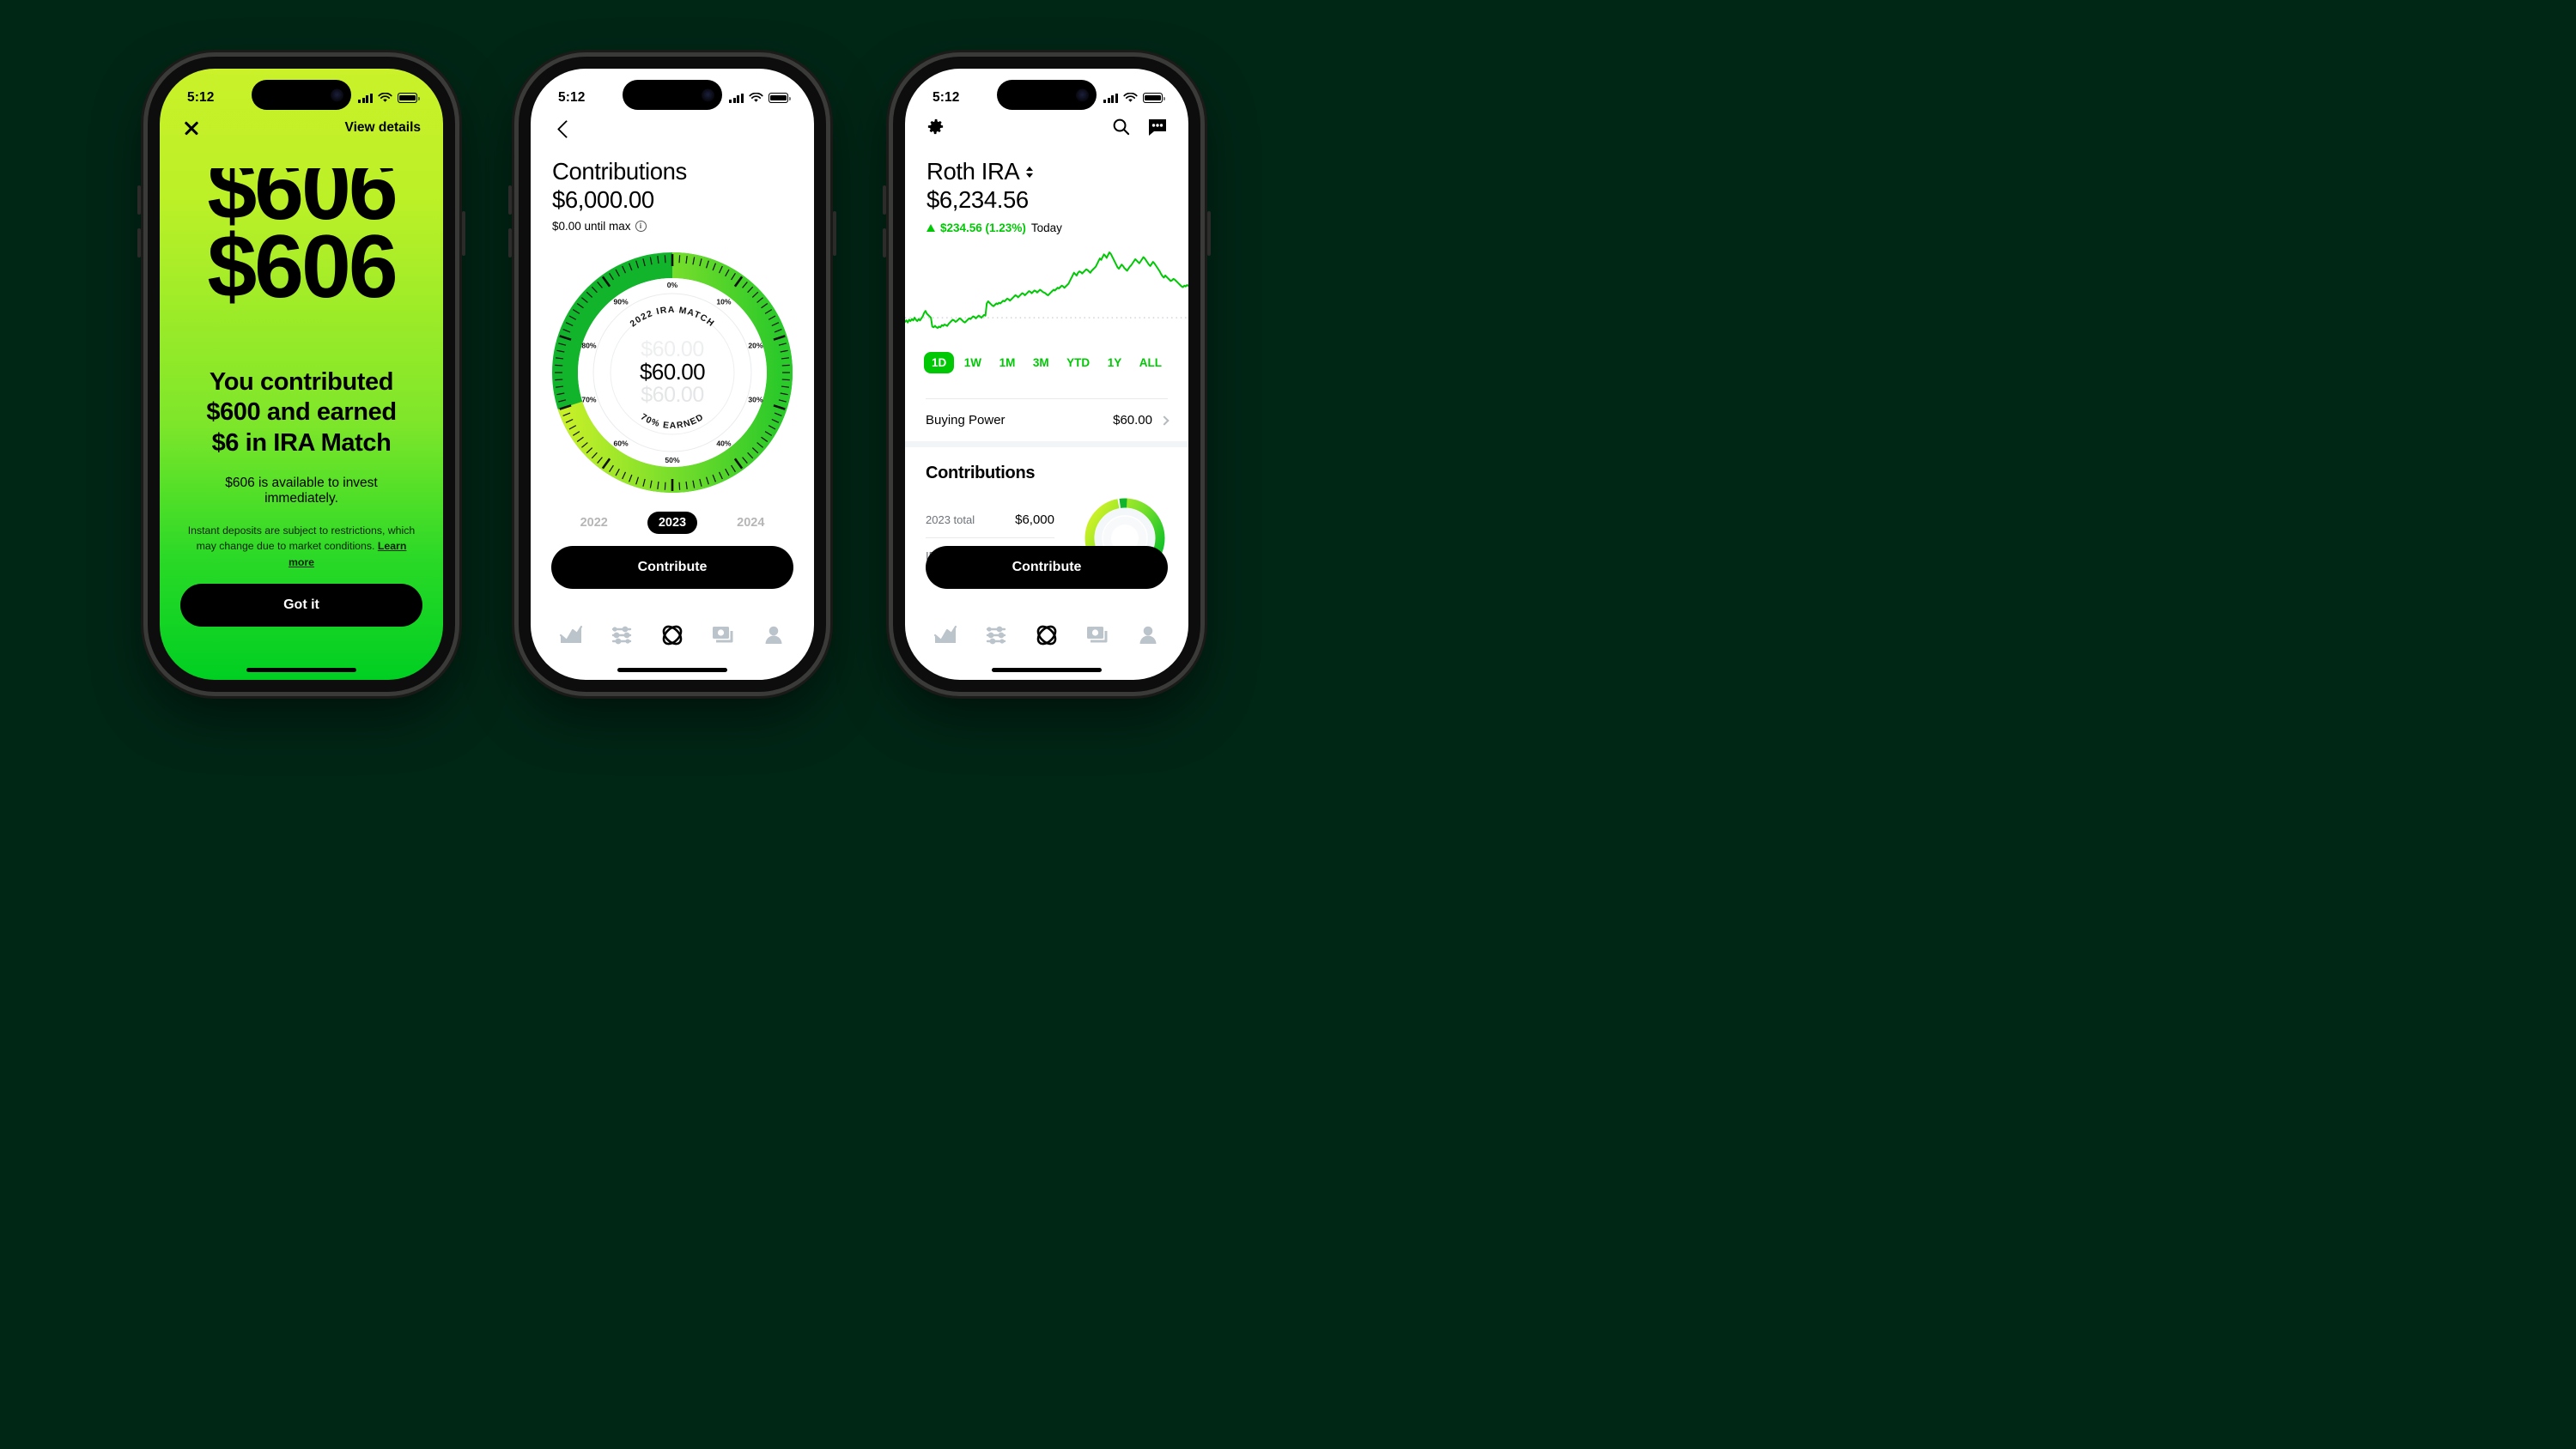 The width and height of the screenshot is (2576, 1449). Describe the element at coordinates (951, 519) in the screenshot. I see `row-label: 2023 total` at that location.